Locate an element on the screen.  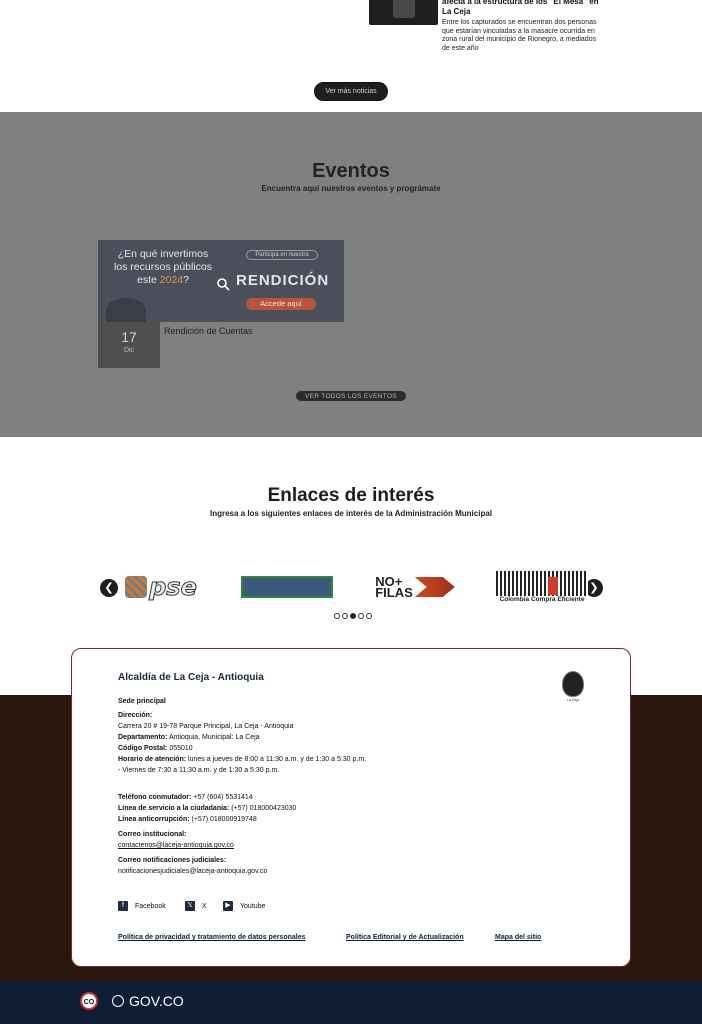
banner-access-button: Accede aquí is located at coordinates (281, 304).